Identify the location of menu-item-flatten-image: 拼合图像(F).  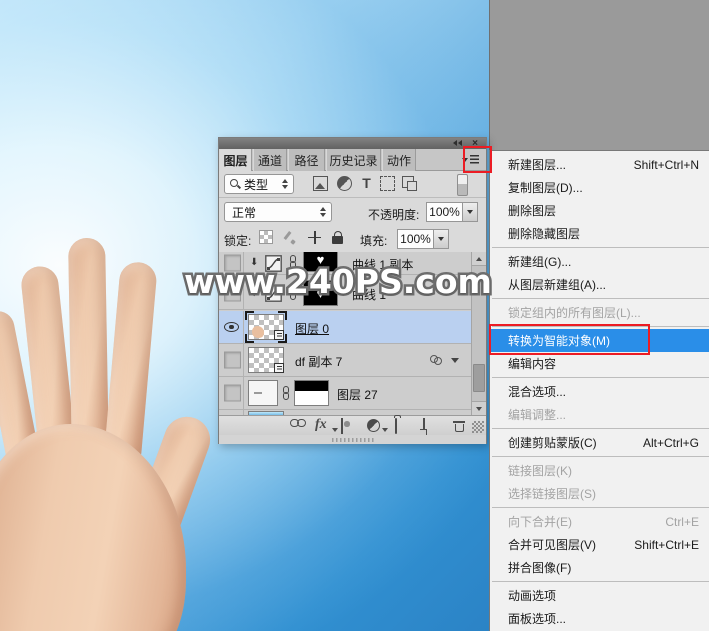
(599, 567).